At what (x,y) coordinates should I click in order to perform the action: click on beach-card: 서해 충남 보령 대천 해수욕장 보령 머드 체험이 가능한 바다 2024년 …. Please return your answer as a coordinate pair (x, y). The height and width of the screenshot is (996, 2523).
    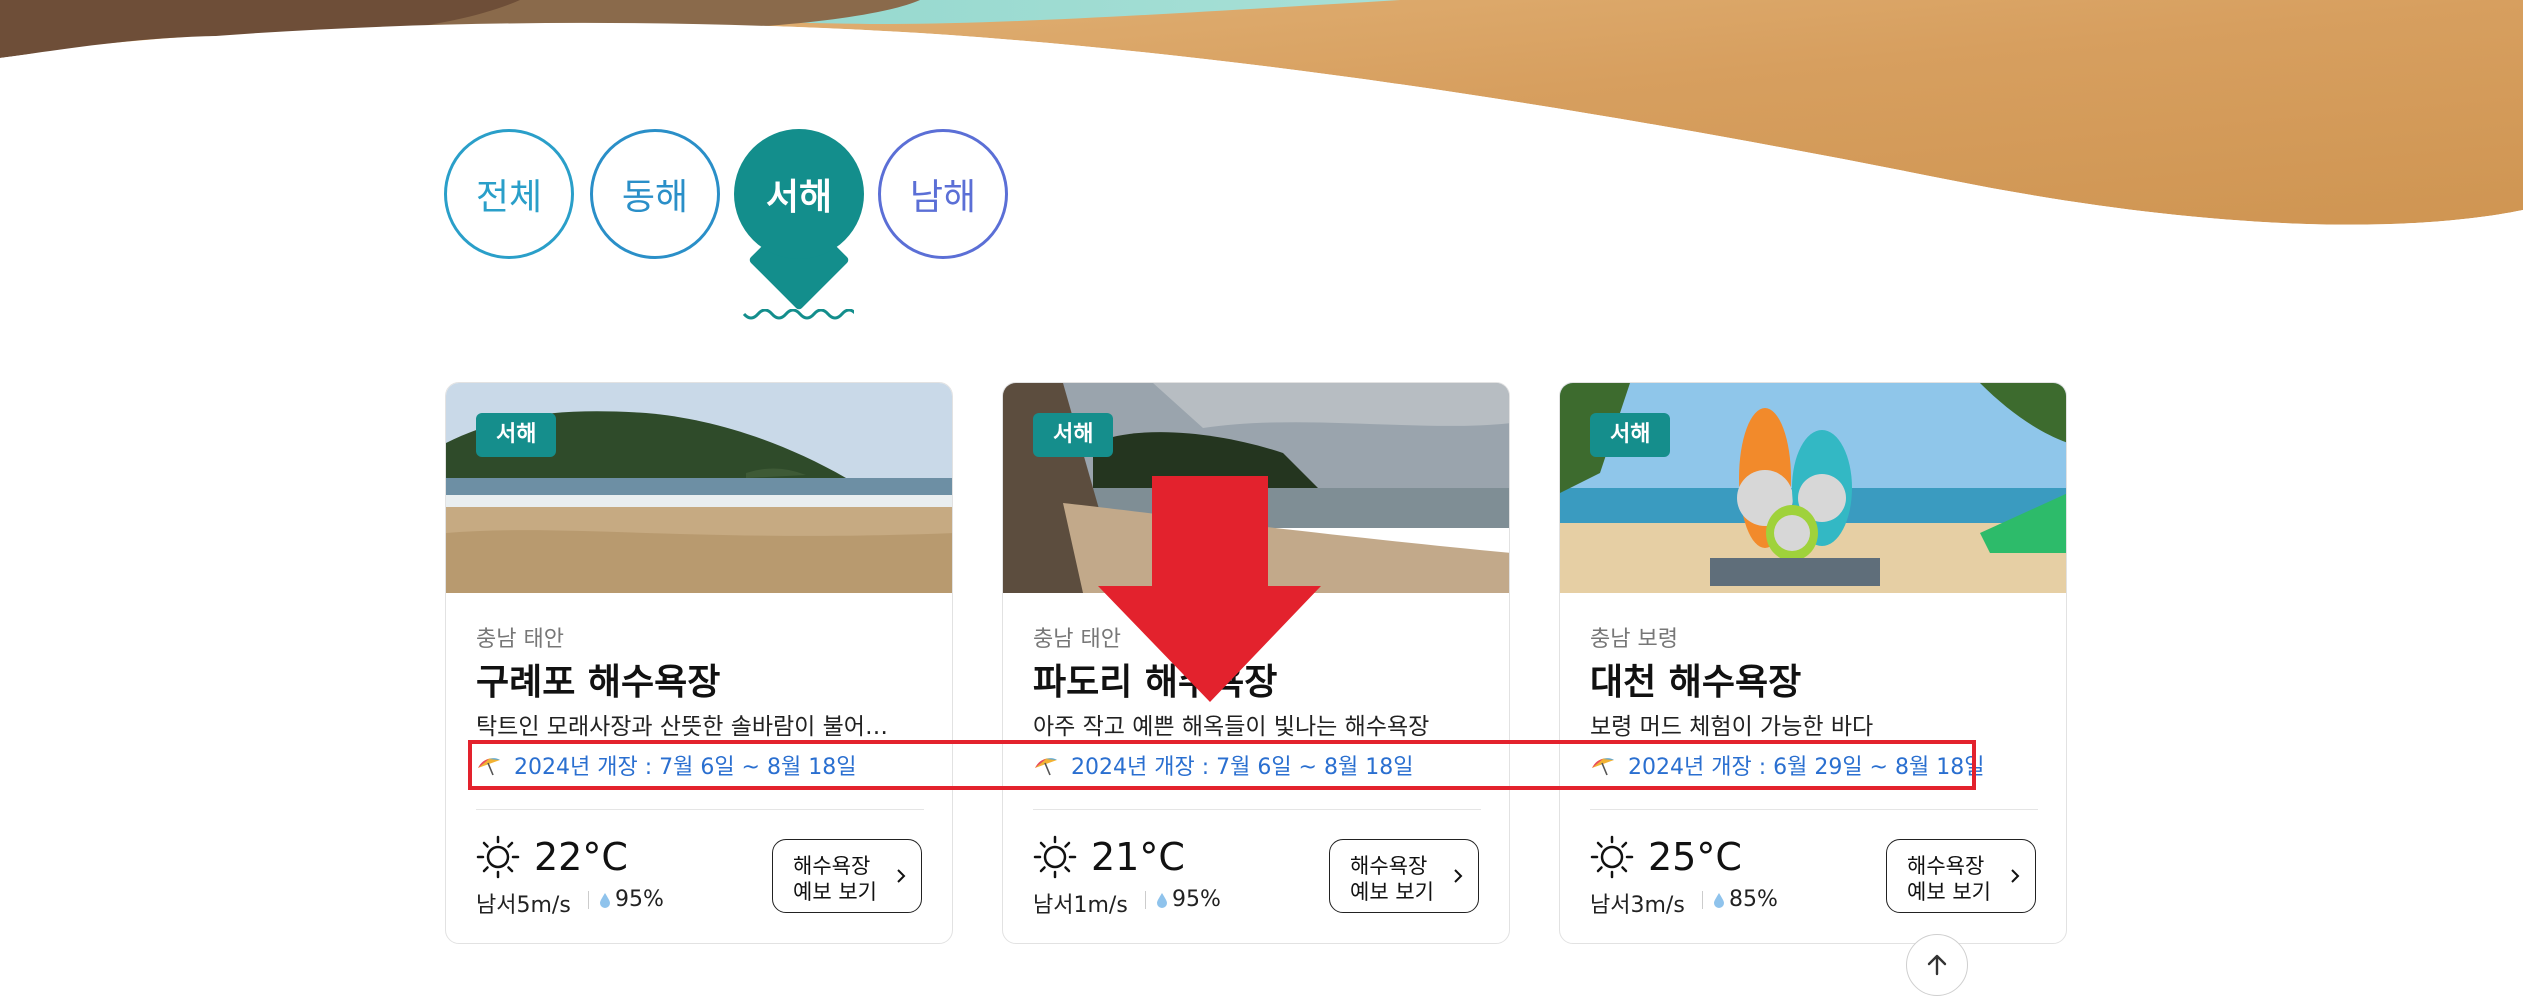
    Looking at the image, I should click on (1813, 663).